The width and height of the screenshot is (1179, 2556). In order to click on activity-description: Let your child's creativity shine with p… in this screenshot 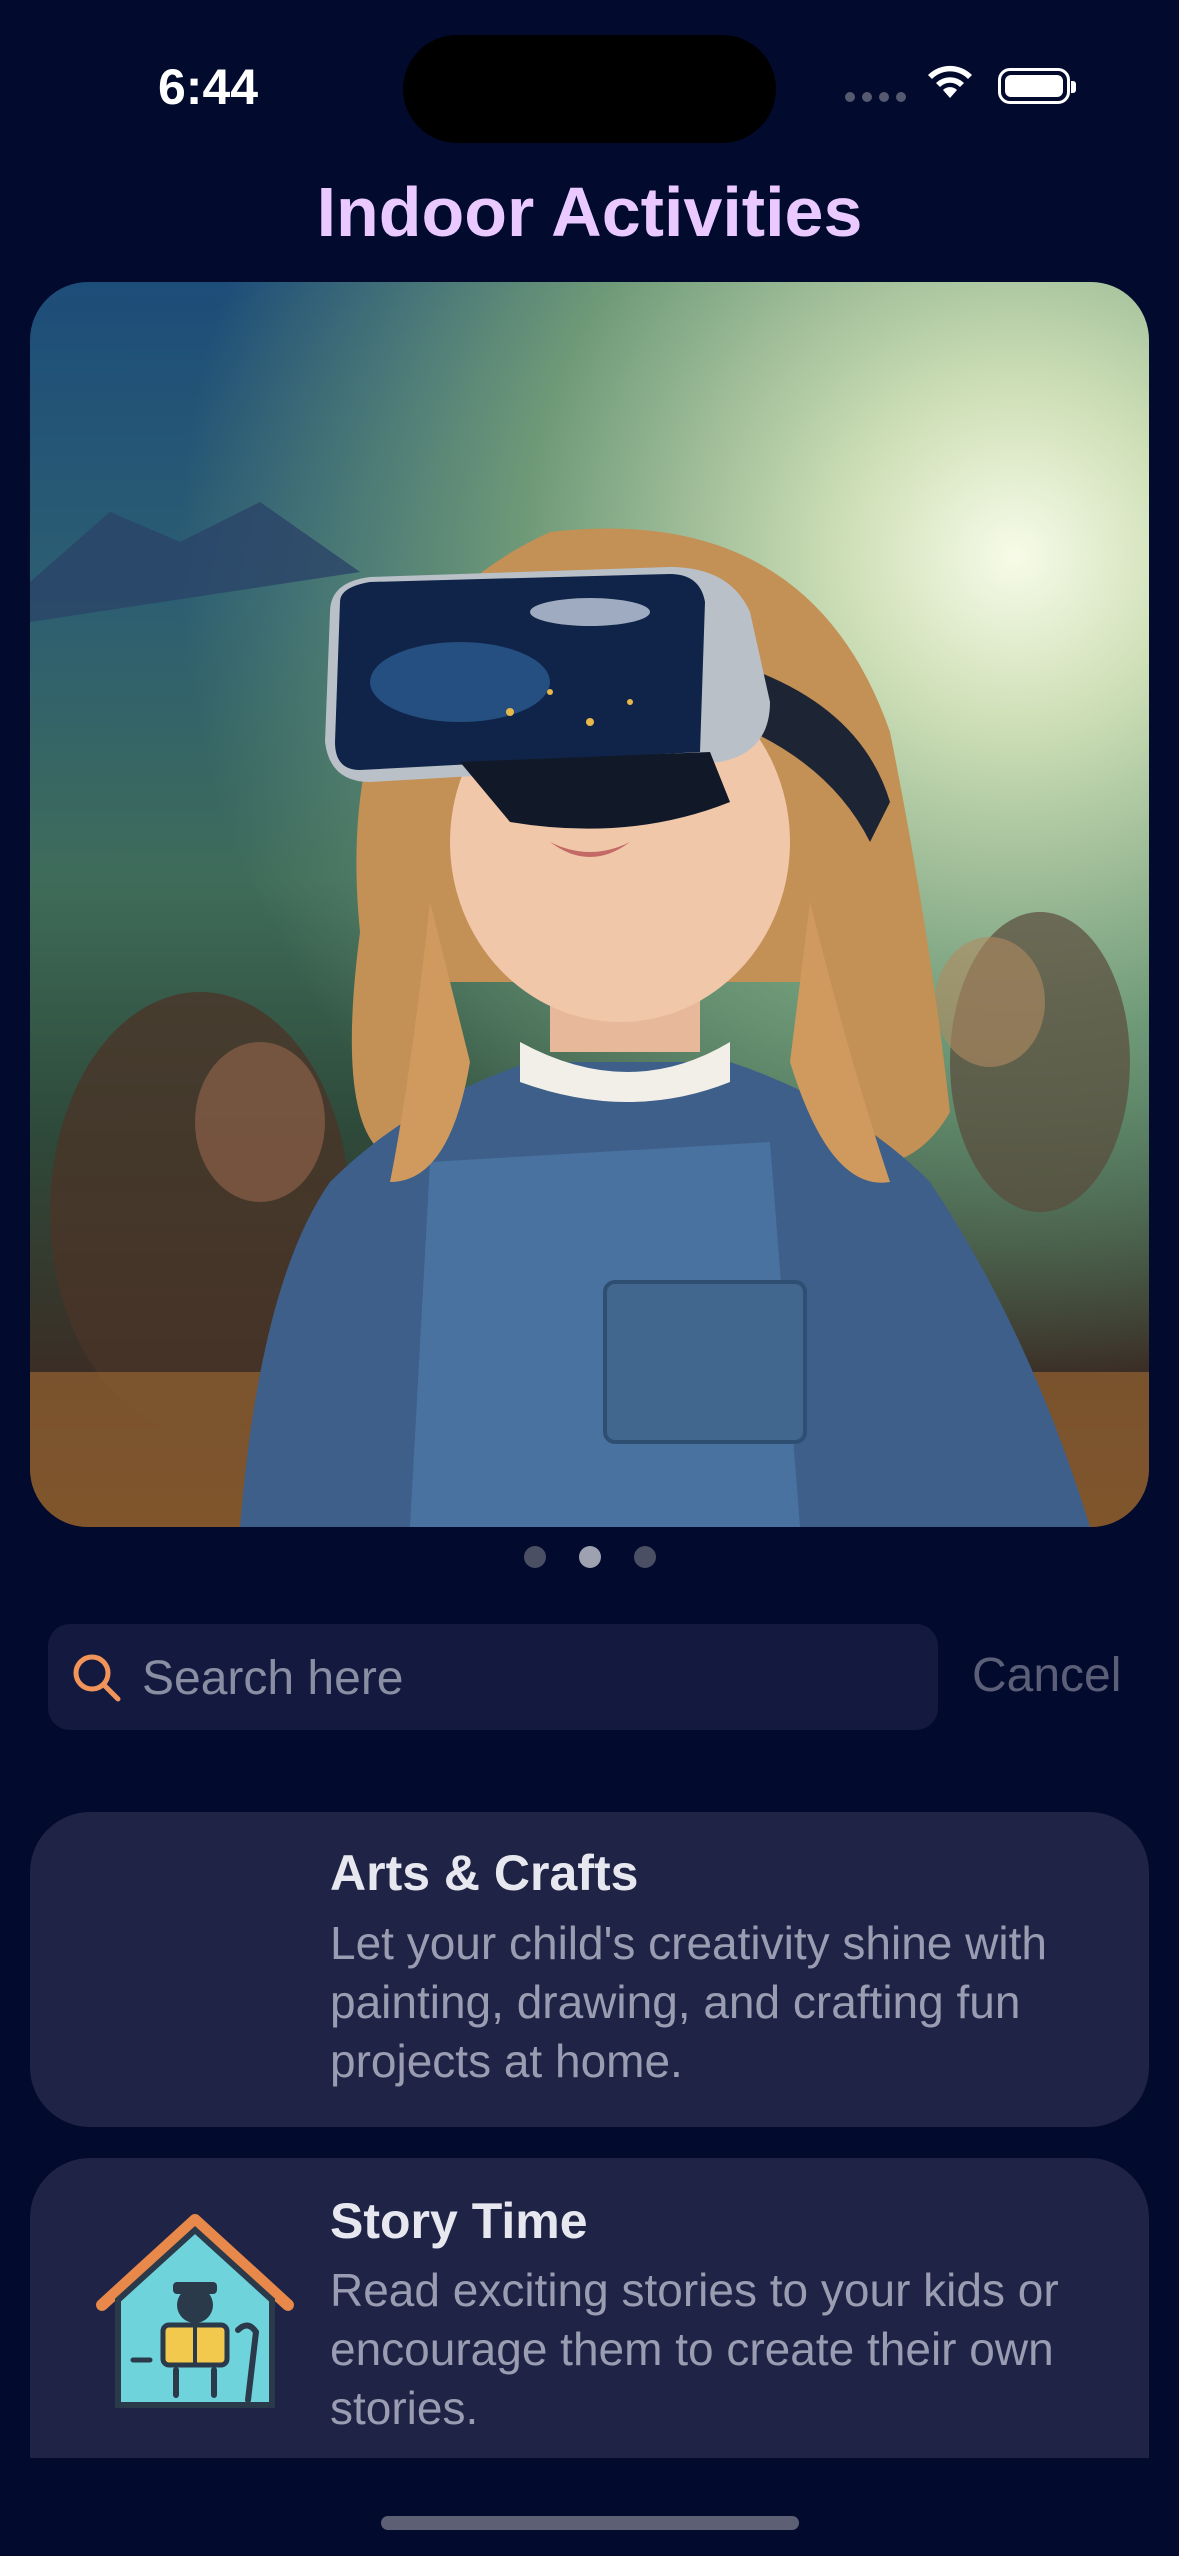, I will do `click(688, 2002)`.